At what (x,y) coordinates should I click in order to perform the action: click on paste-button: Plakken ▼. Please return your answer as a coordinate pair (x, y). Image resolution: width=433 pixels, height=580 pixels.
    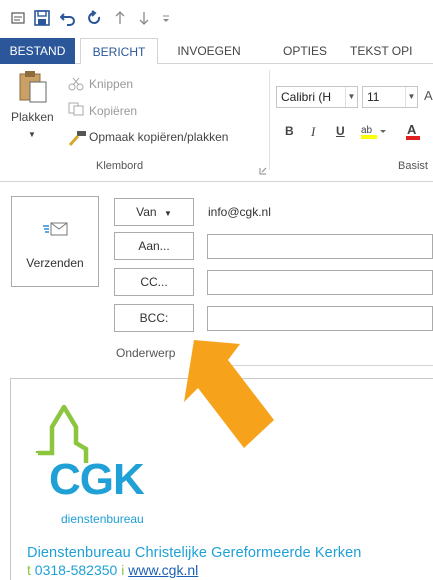
    Looking at the image, I should click on (31, 110).